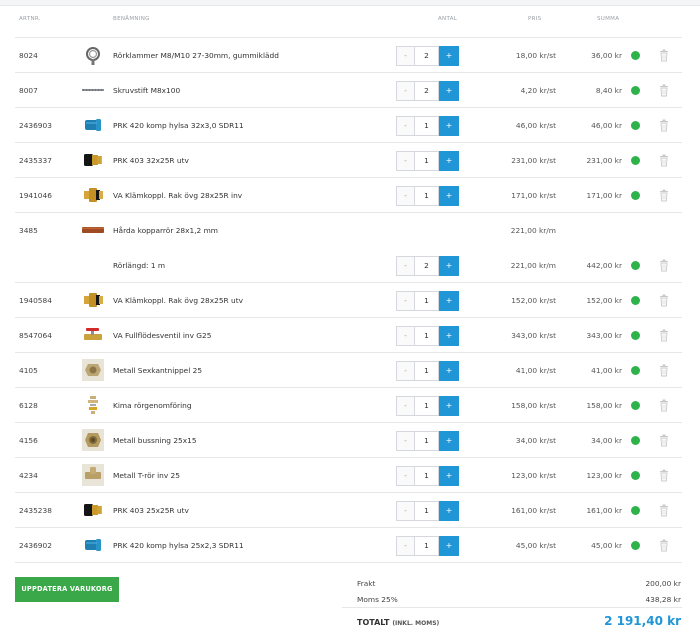 The height and width of the screenshot is (641, 700). I want to click on product-name: PRK 403 32x25R utv, so click(151, 160).